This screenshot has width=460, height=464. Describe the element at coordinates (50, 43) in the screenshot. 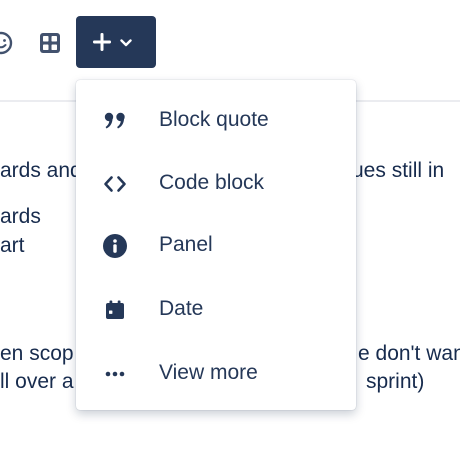

I see `table-icon` at that location.